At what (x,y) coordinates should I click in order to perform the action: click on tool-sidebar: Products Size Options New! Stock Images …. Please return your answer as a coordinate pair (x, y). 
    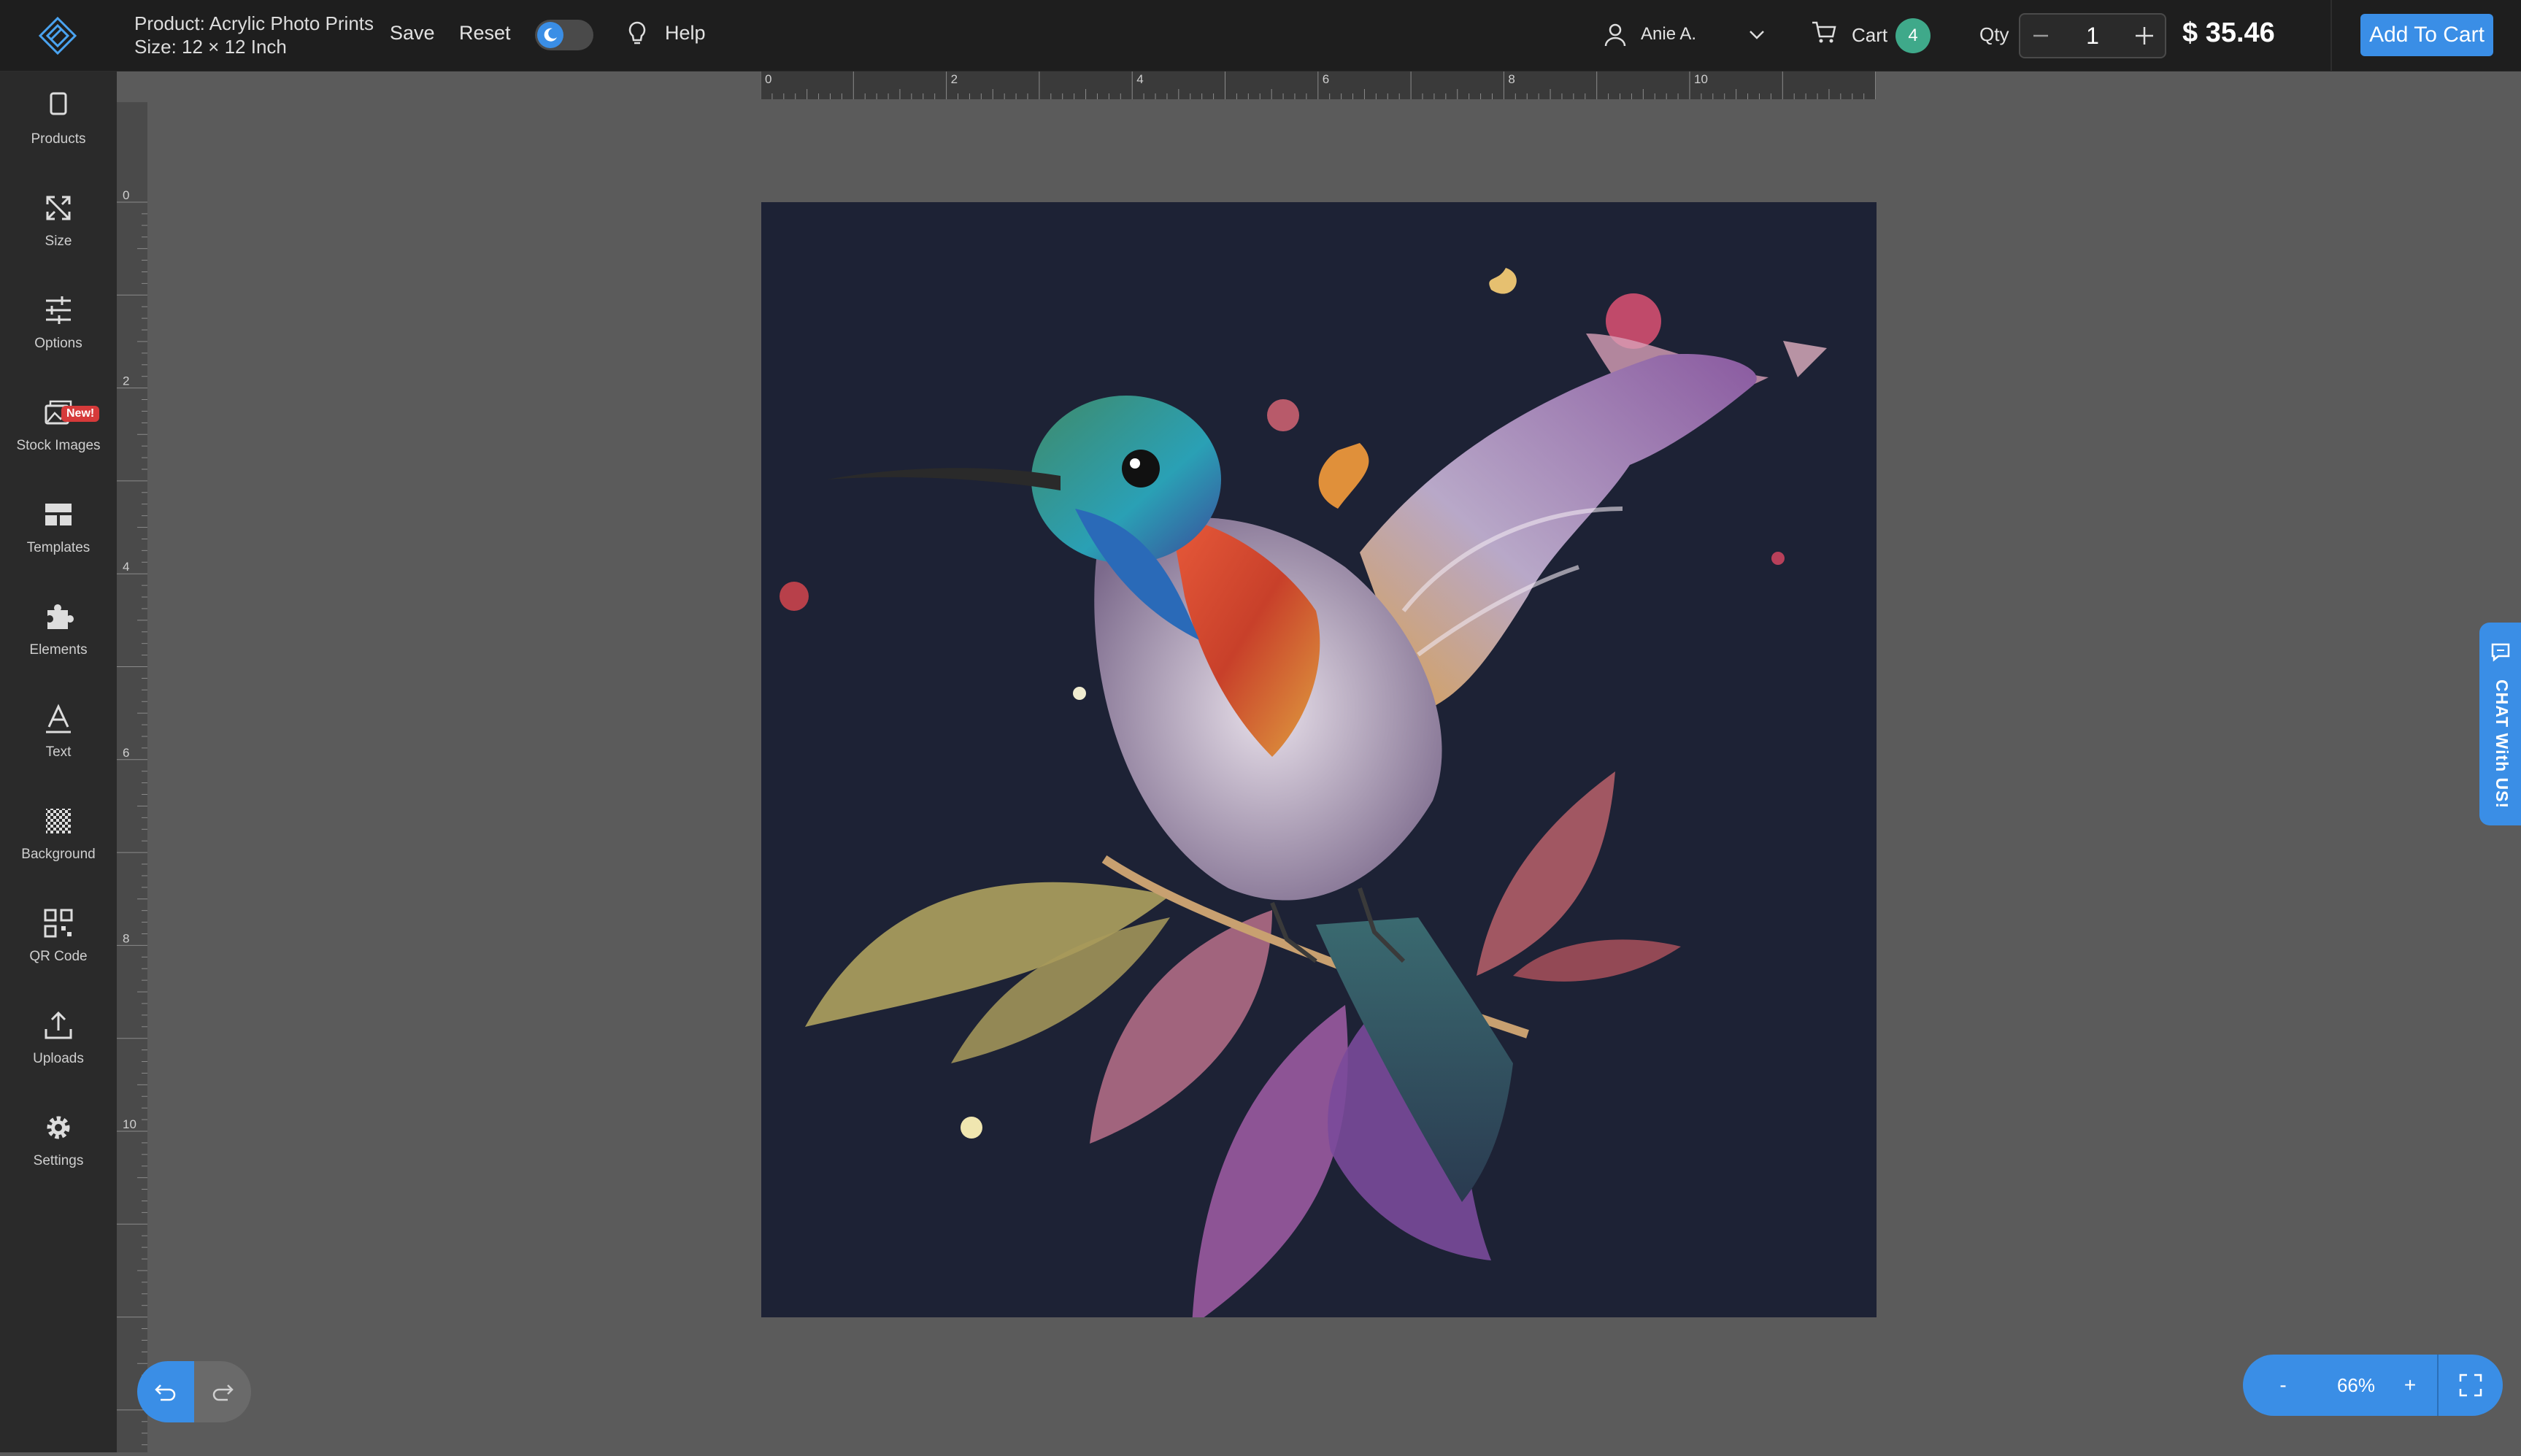
    Looking at the image, I should click on (59, 762).